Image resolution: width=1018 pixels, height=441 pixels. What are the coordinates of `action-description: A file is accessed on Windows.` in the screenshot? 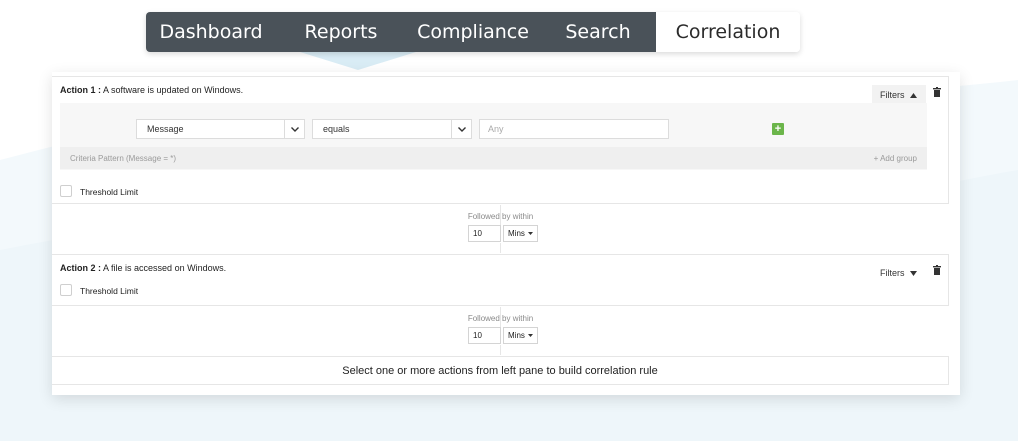 It's located at (165, 268).